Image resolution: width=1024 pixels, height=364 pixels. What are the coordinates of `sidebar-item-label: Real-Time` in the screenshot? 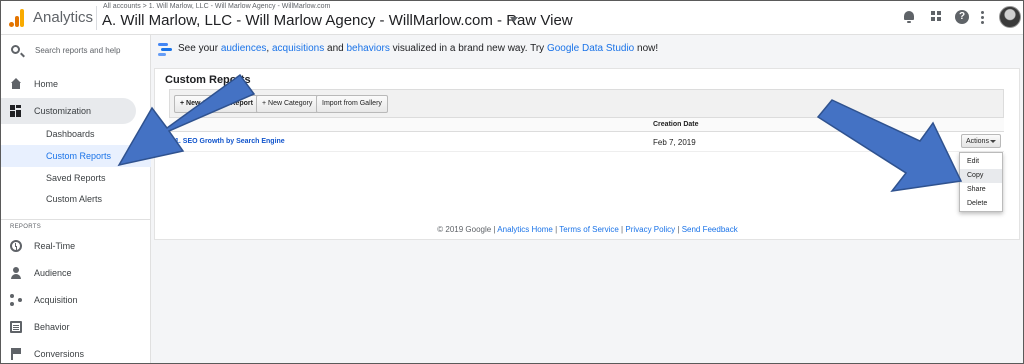 It's located at (55, 246).